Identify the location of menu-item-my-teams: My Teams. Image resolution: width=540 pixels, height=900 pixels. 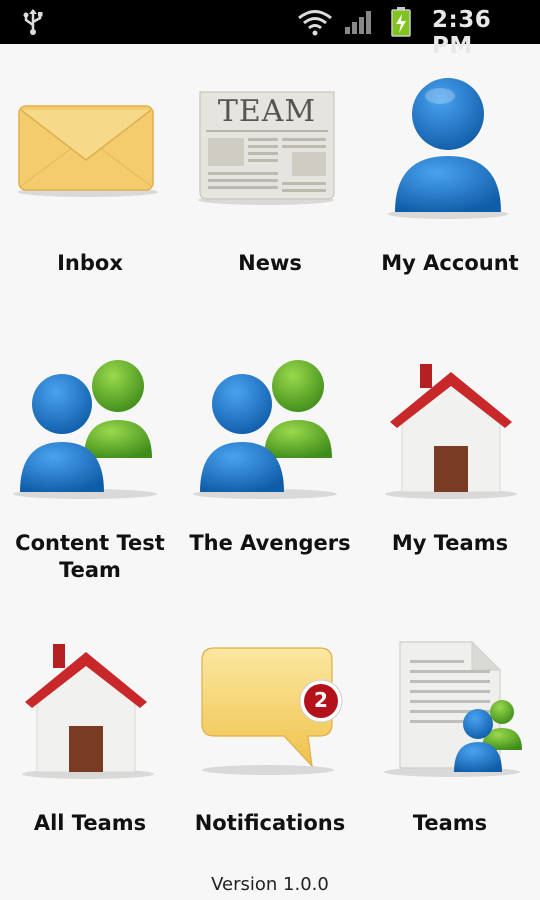
(450, 464).